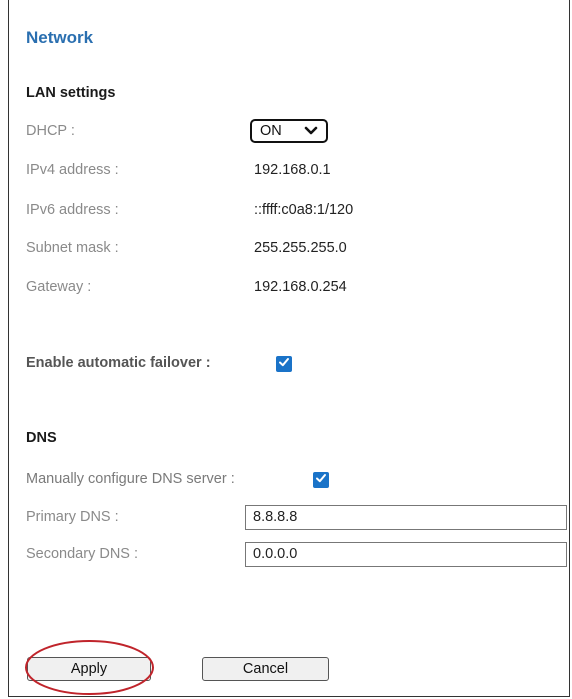 The image size is (572, 699). Describe the element at coordinates (406, 554) in the screenshot. I see `secondary-dns-input: 0.0.0.0` at that location.